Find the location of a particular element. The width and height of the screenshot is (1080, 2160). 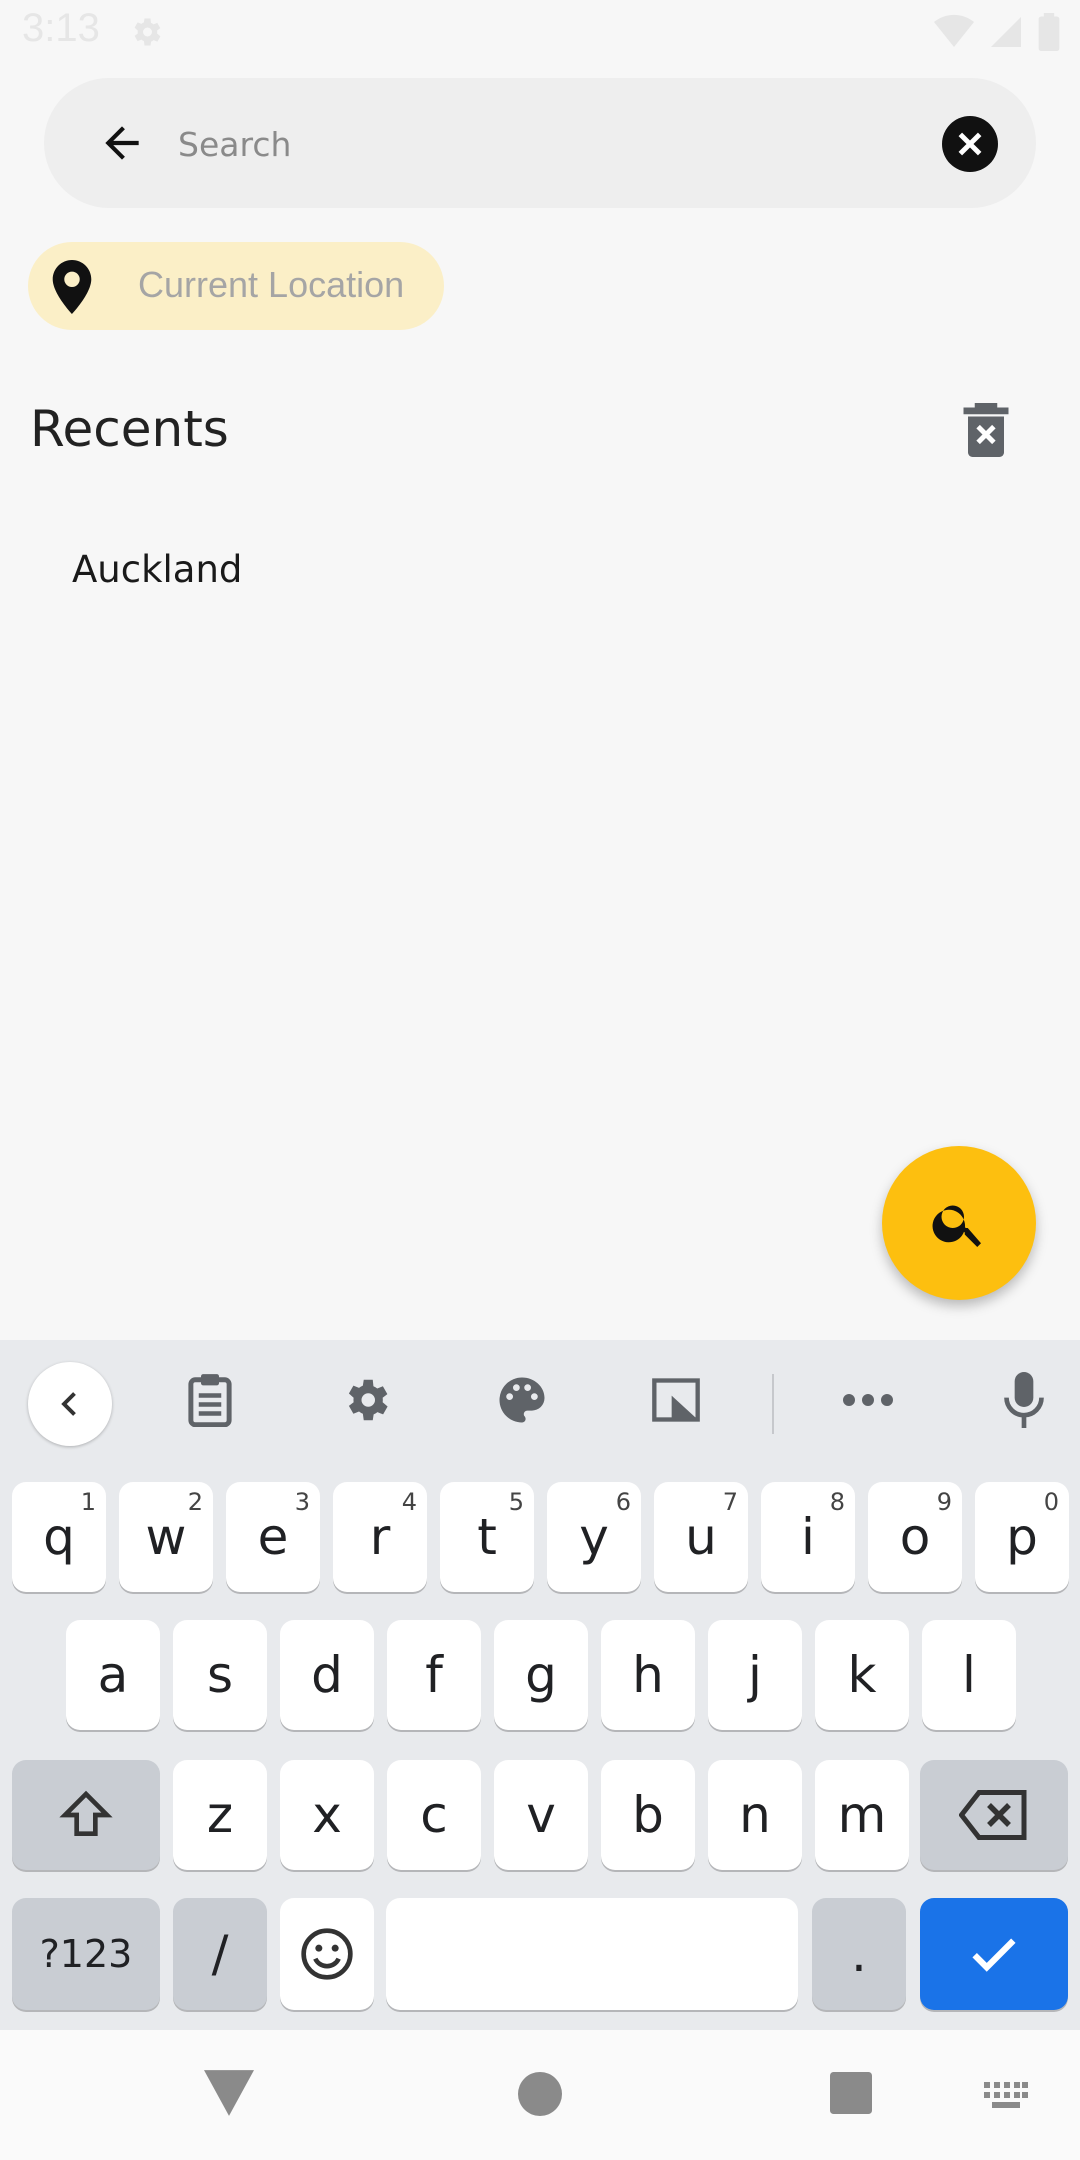

check-icon is located at coordinates (994, 1955).